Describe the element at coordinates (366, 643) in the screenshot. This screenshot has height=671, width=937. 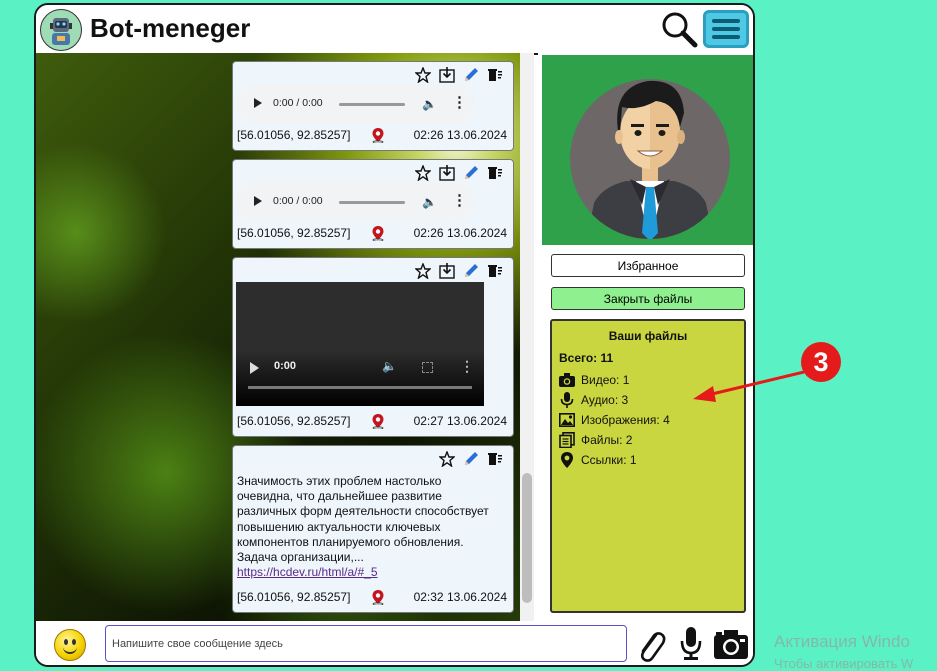
I see `message-input` at that location.